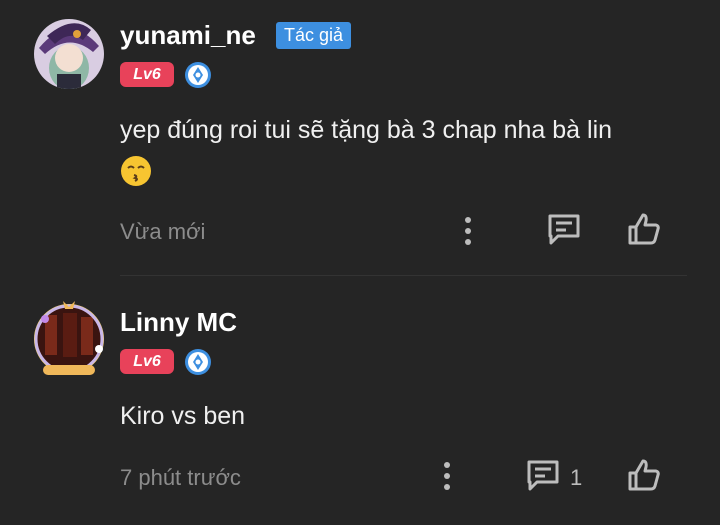 The height and width of the screenshot is (525, 720). What do you see at coordinates (136, 171) in the screenshot?
I see `kissing-face-icon` at bounding box center [136, 171].